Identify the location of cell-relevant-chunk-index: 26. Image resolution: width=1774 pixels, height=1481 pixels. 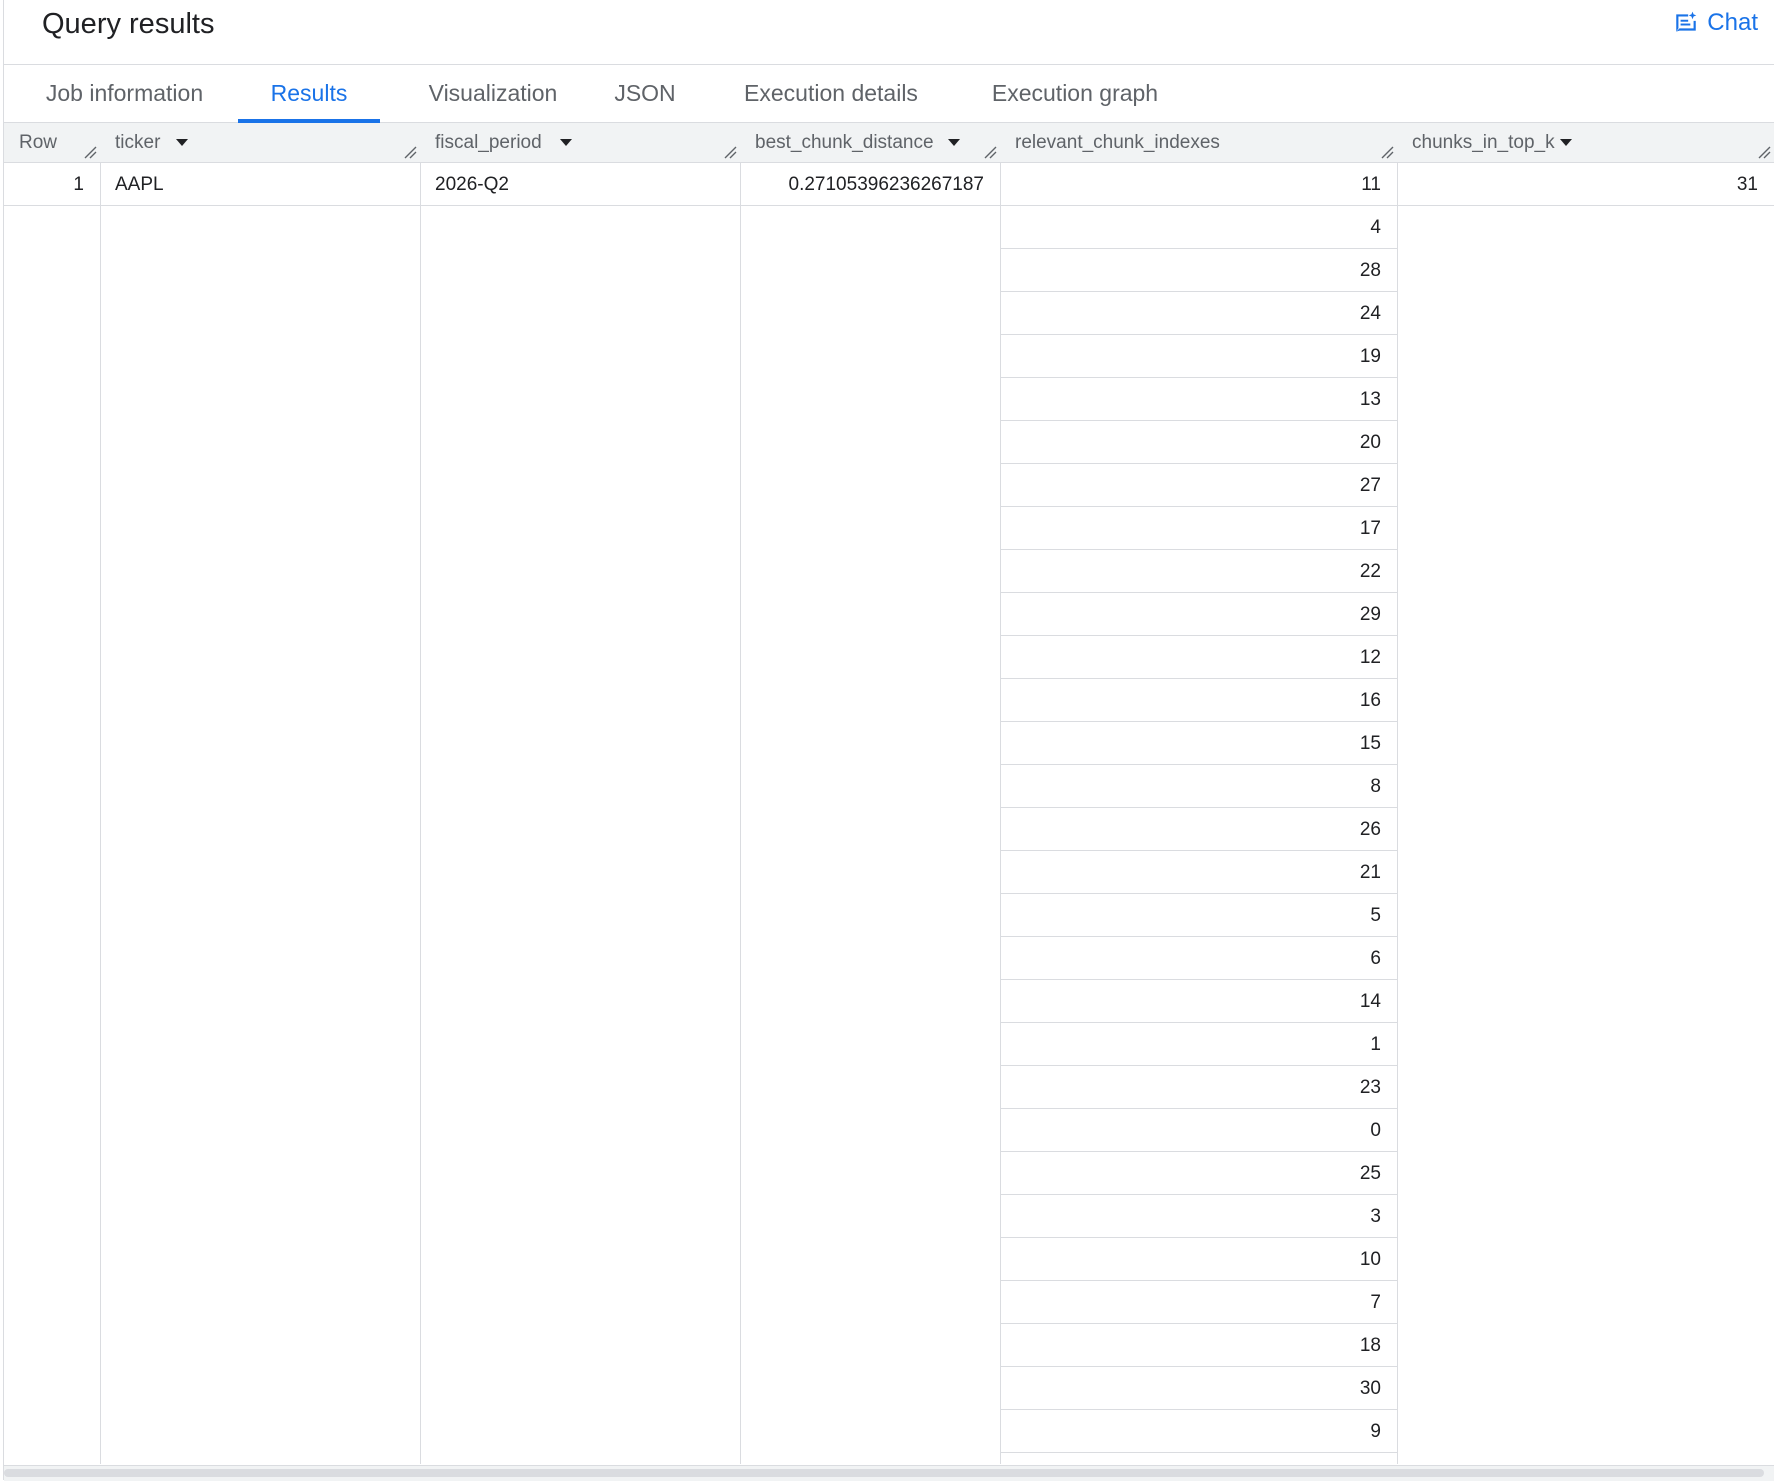
(1190, 829).